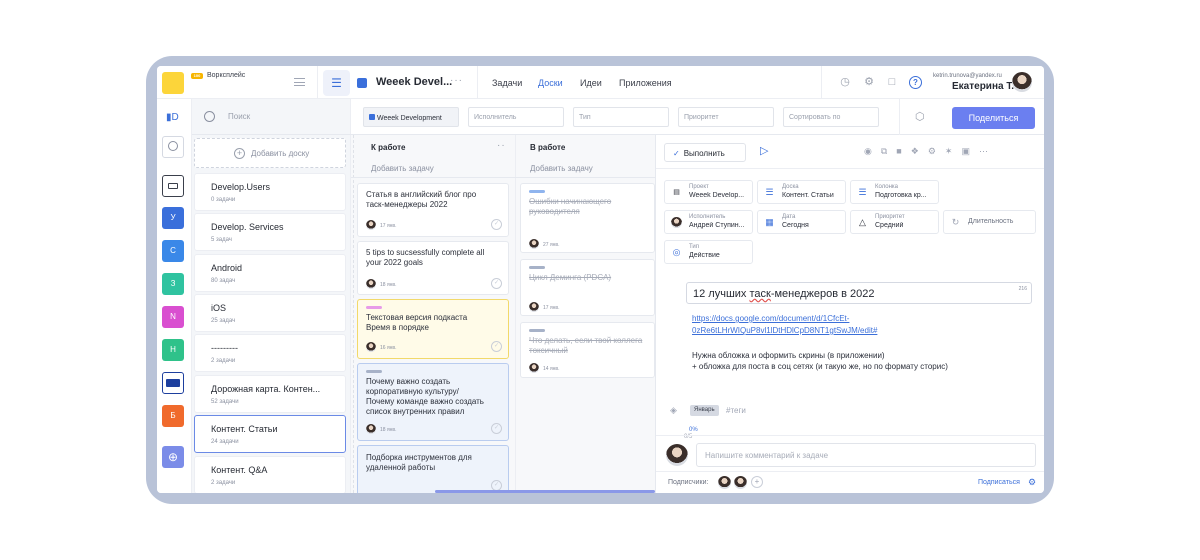 This screenshot has width=1200, height=560. I want to click on project-item: Контент. Q&A 2 задачи, so click(270, 474).